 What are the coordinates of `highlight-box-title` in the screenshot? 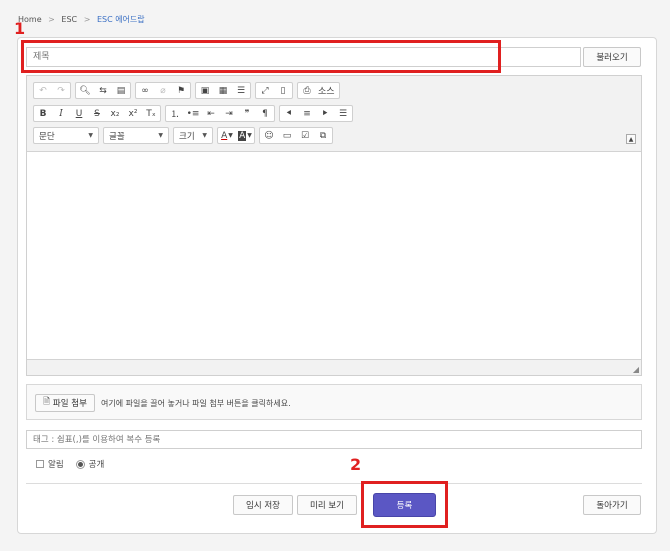 It's located at (261, 56).